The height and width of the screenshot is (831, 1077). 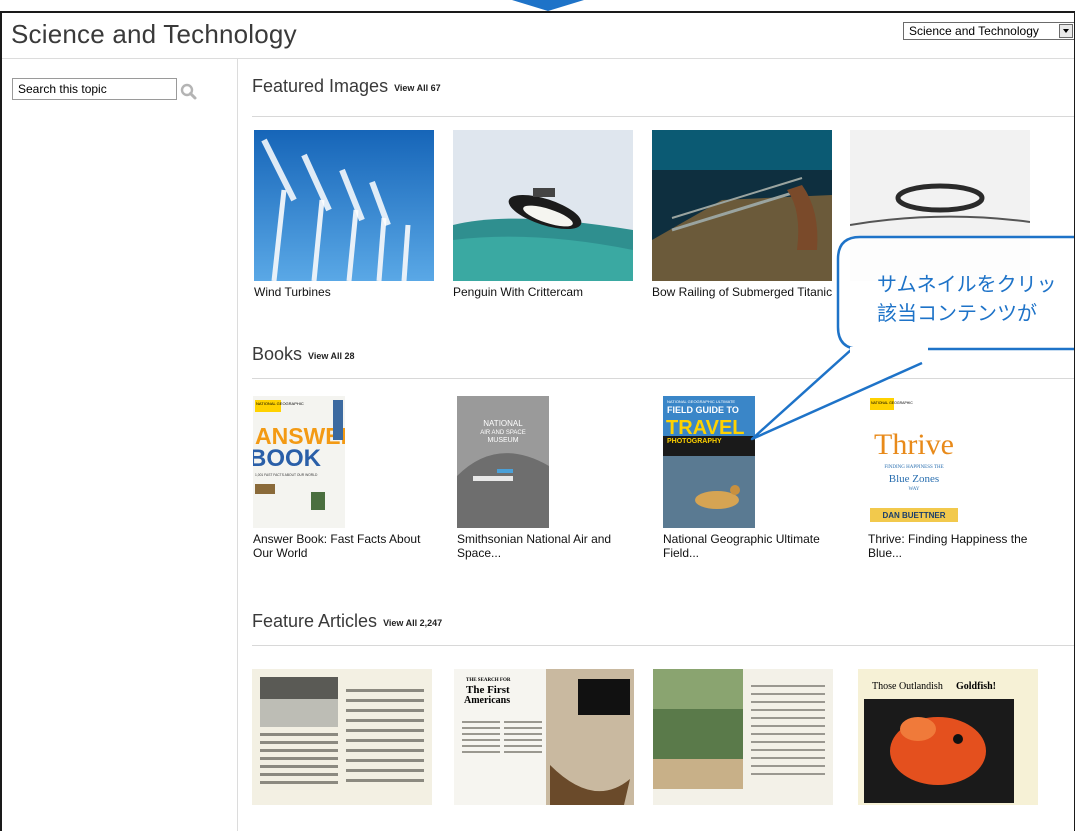 What do you see at coordinates (940, 205) in the screenshot?
I see `aircraft-thumbnail` at bounding box center [940, 205].